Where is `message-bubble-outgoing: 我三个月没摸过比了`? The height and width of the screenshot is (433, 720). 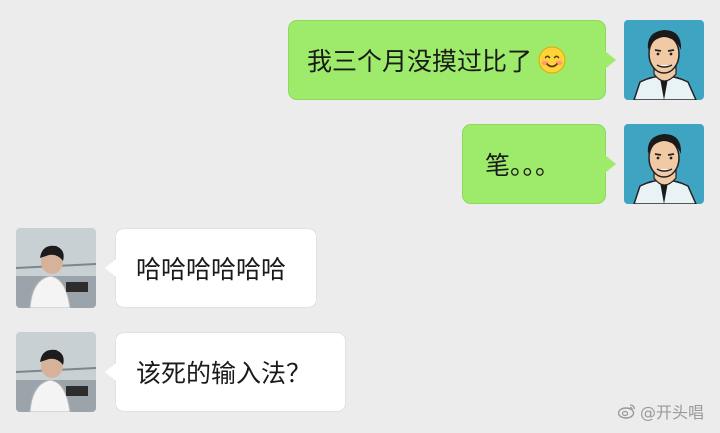 message-bubble-outgoing: 我三个月没摸过比了 is located at coordinates (452, 60).